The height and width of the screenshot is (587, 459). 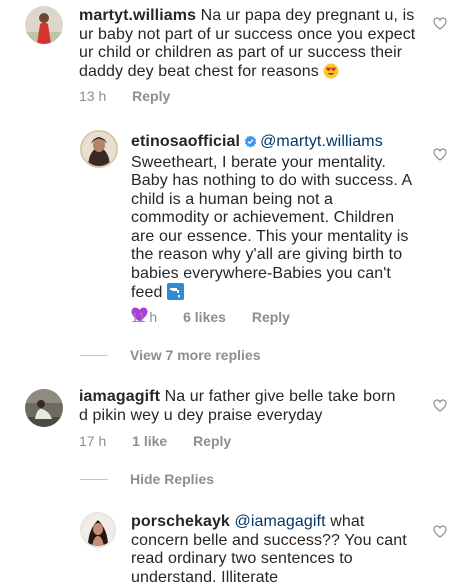 I want to click on username: porschekayk, so click(x=180, y=521).